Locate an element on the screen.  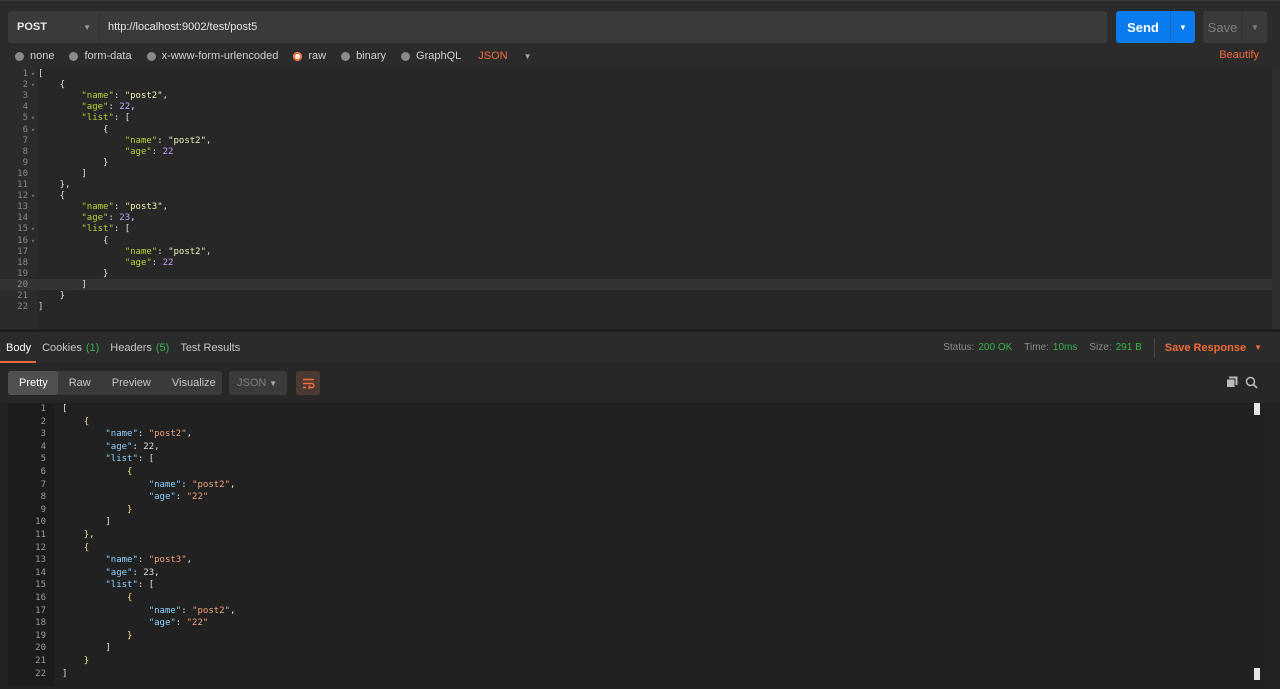
request-code-line: 9 } is located at coordinates (635, 163).